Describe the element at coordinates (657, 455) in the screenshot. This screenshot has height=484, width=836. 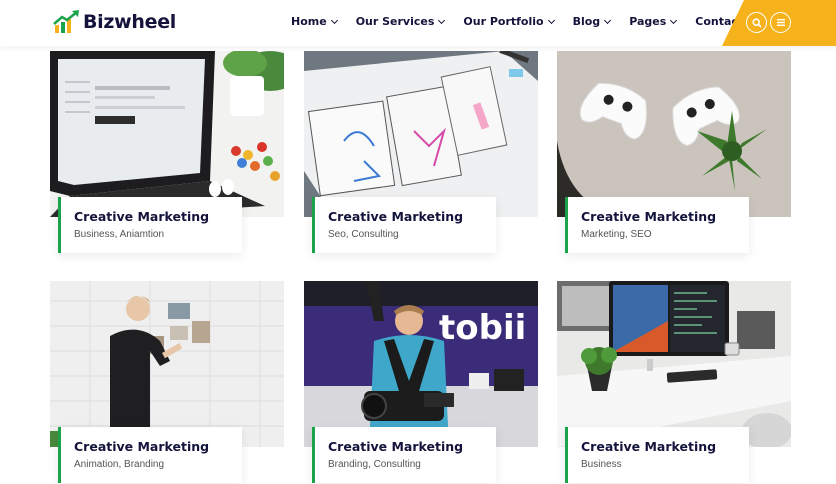
I see `portfolio-caption: Creative Marketing Business` at that location.